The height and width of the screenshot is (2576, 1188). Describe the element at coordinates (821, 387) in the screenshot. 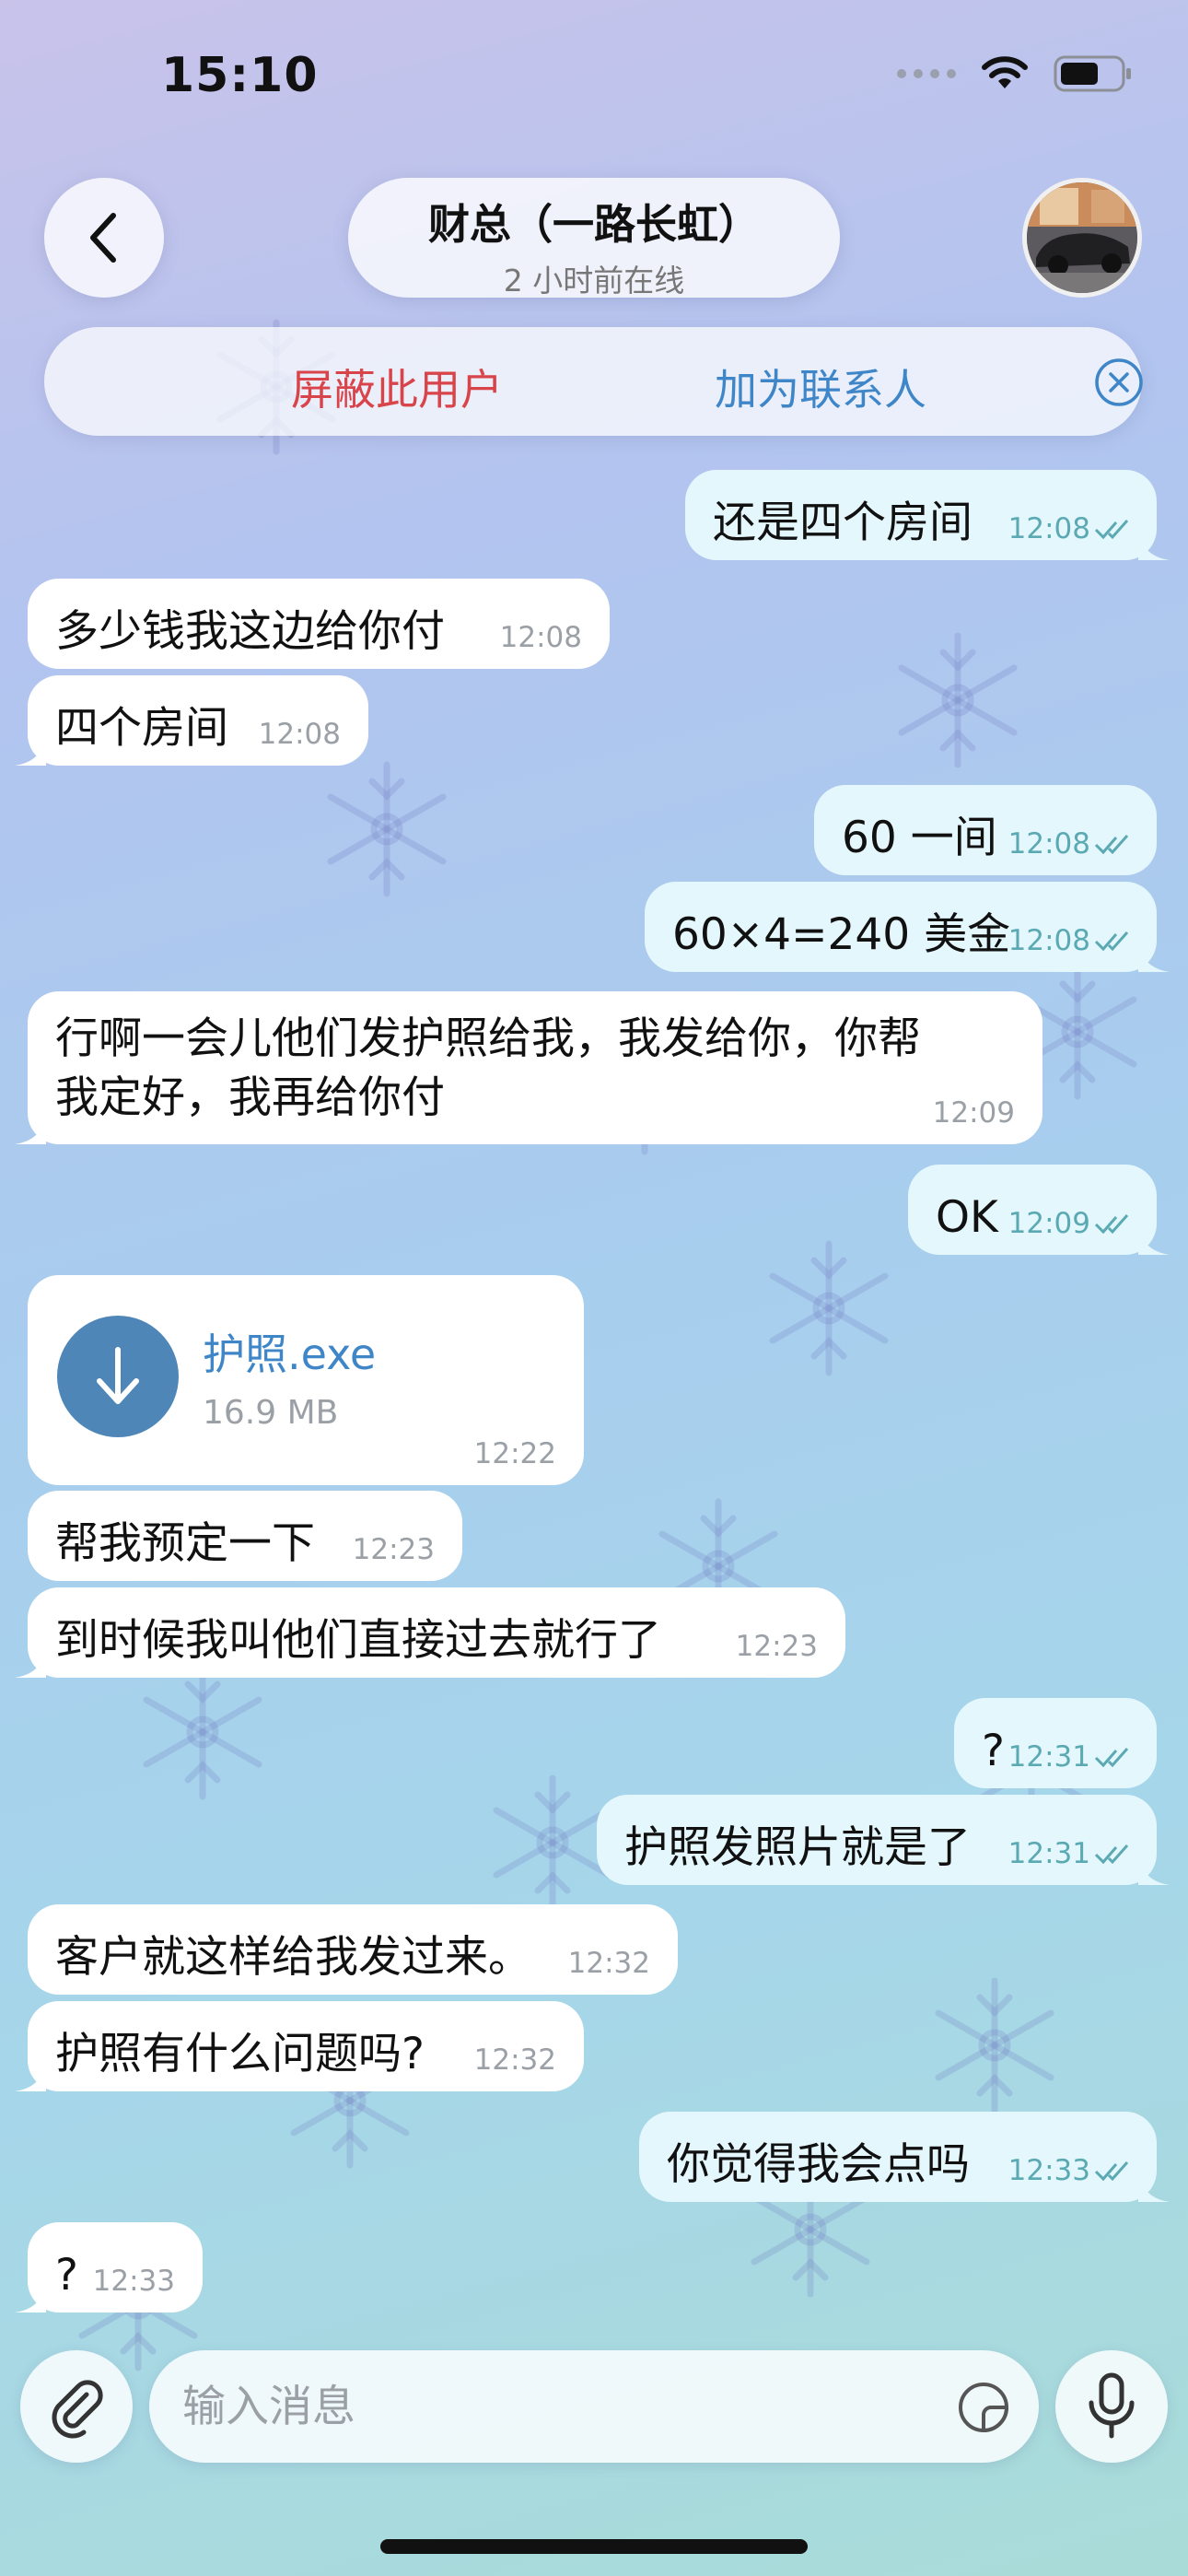

I see `add-contact-button: 加为联系人` at that location.